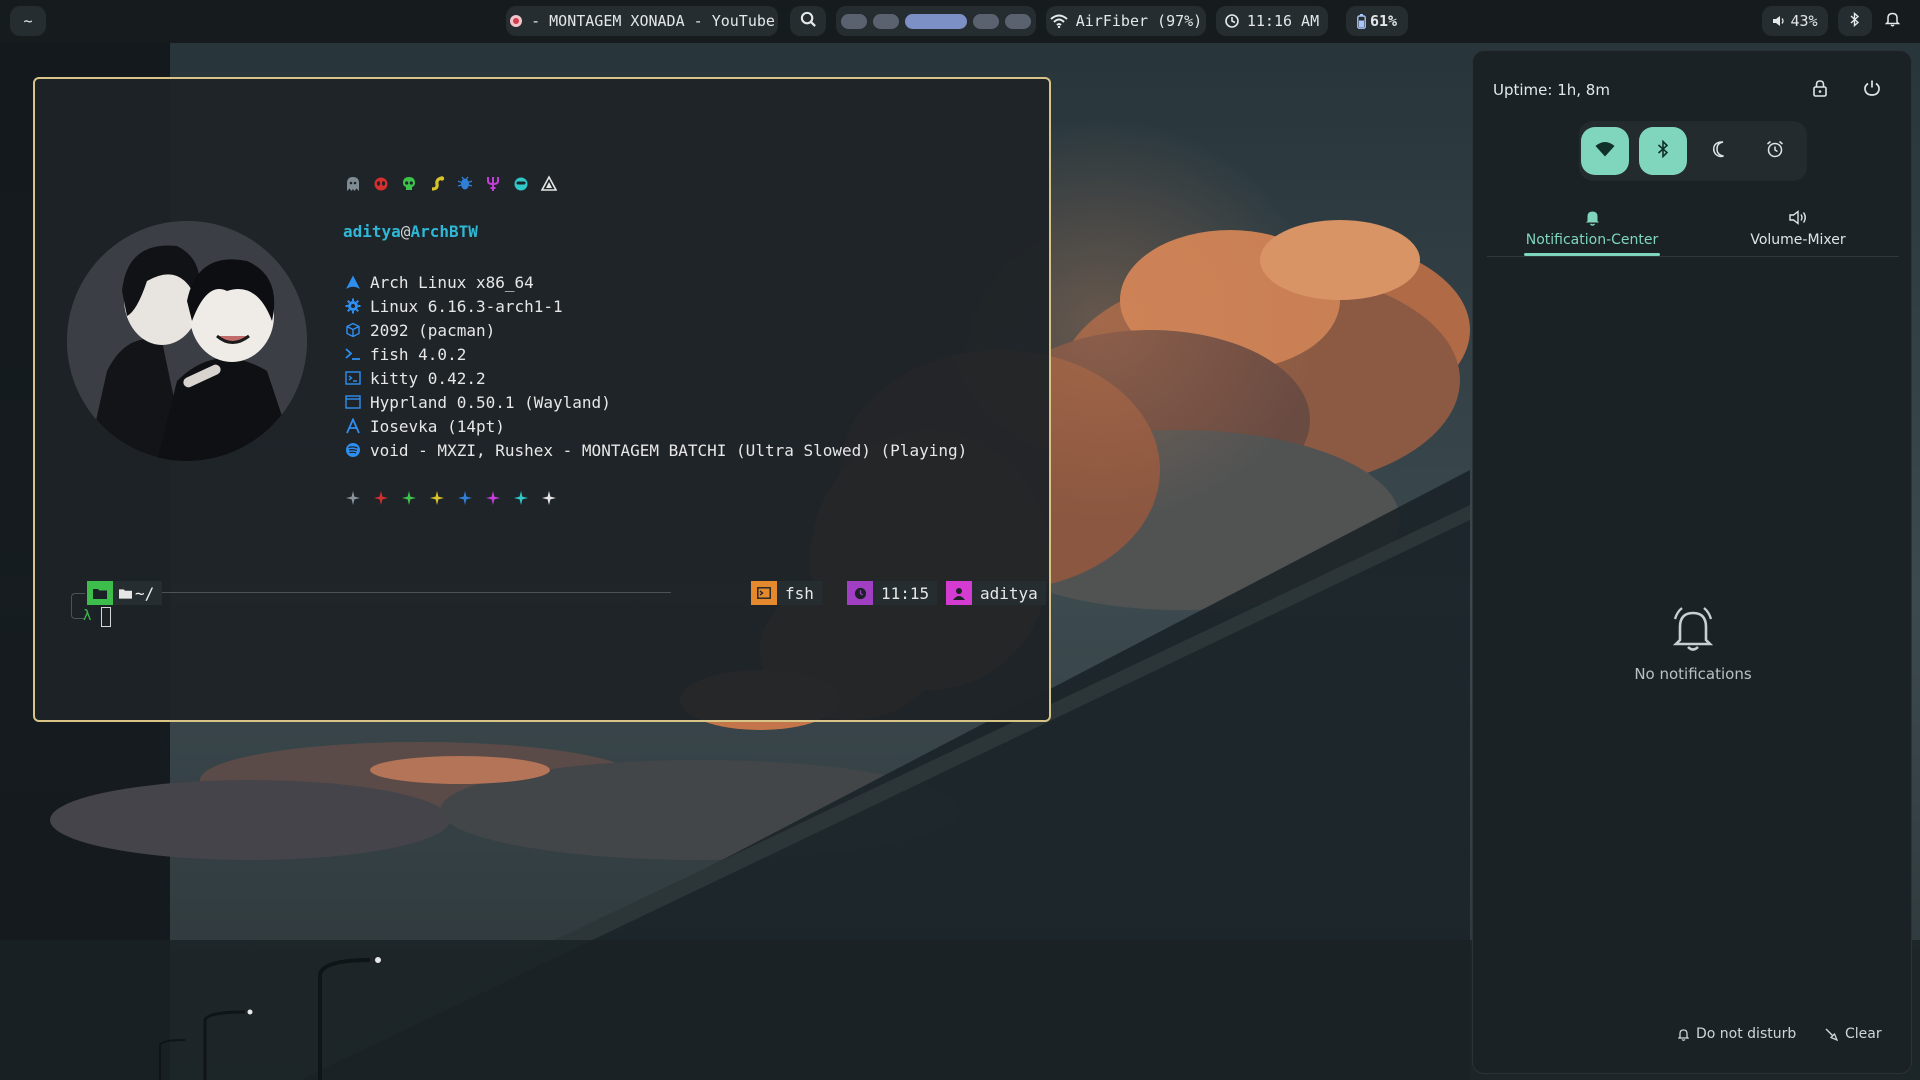  Describe the element at coordinates (655, 185) in the screenshot. I see `color-glyph-row` at that location.